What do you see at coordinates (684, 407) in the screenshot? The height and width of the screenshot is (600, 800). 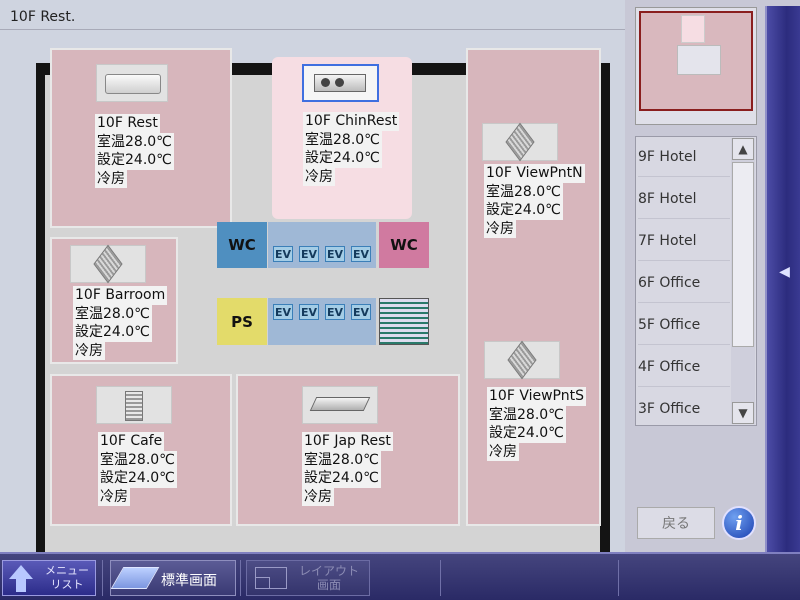 I see `floor-item-3f: 3F Office` at bounding box center [684, 407].